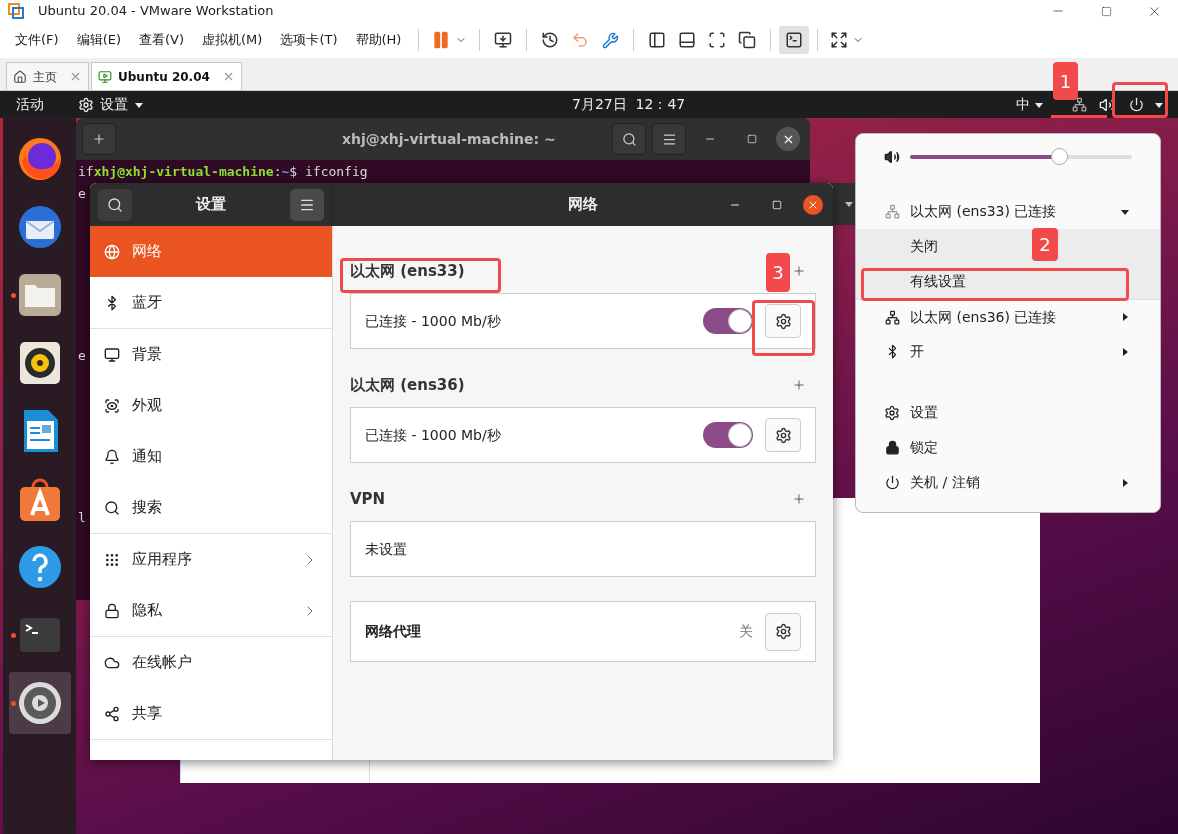  What do you see at coordinates (1146, 104) in the screenshot?
I see `power-menu-button` at bounding box center [1146, 104].